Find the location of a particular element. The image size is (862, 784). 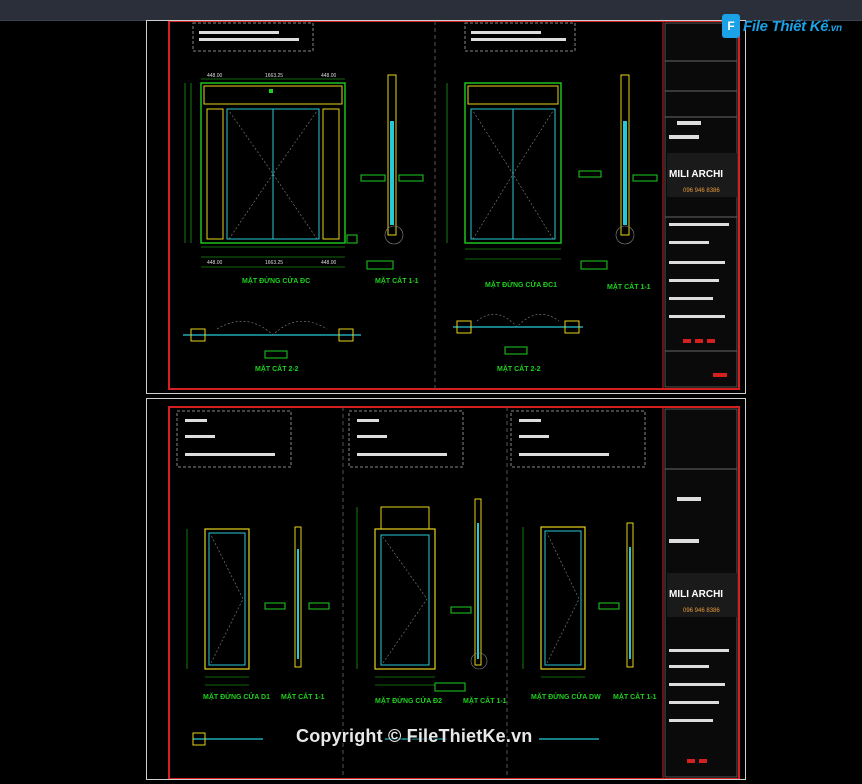

title-block-2: MILI ARCHI 096 946 8386 is located at coordinates (701, 593).